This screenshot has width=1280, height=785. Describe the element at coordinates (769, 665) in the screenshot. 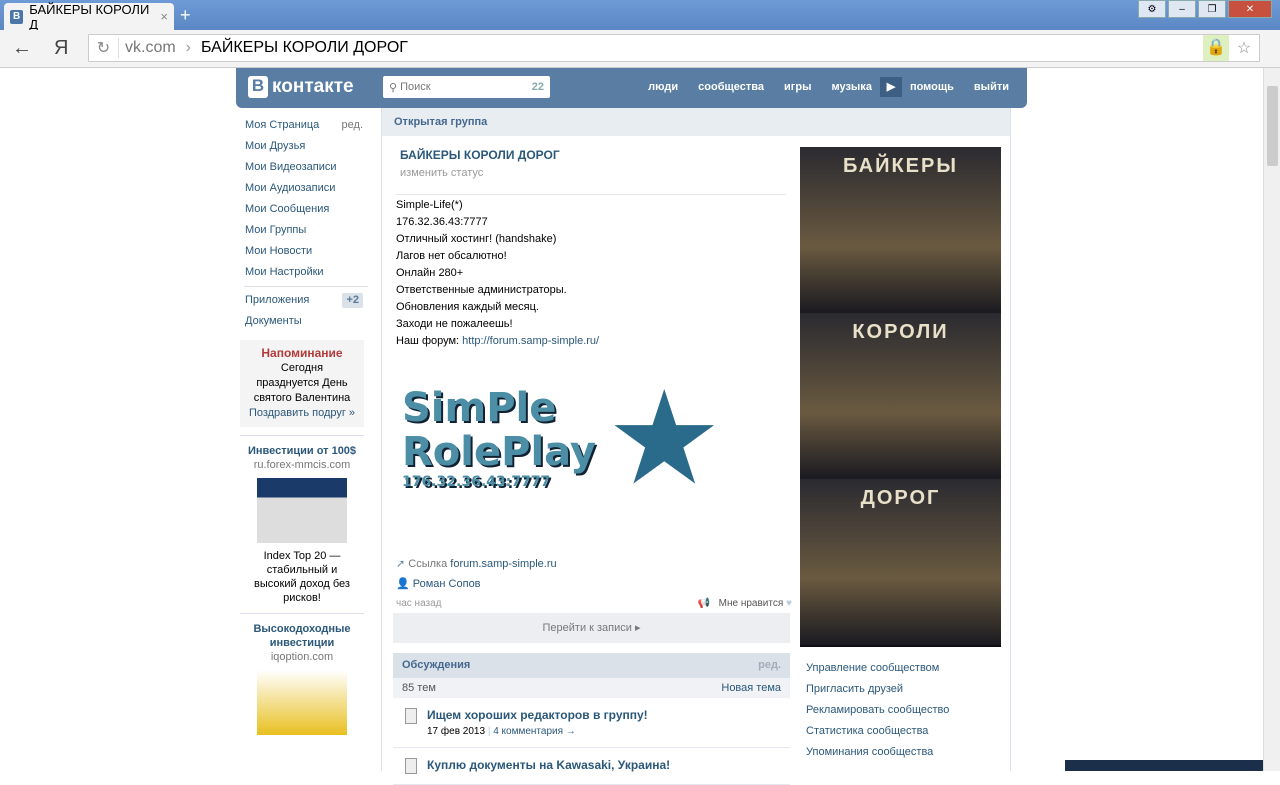

I see `discussions-edit: ред.` at that location.